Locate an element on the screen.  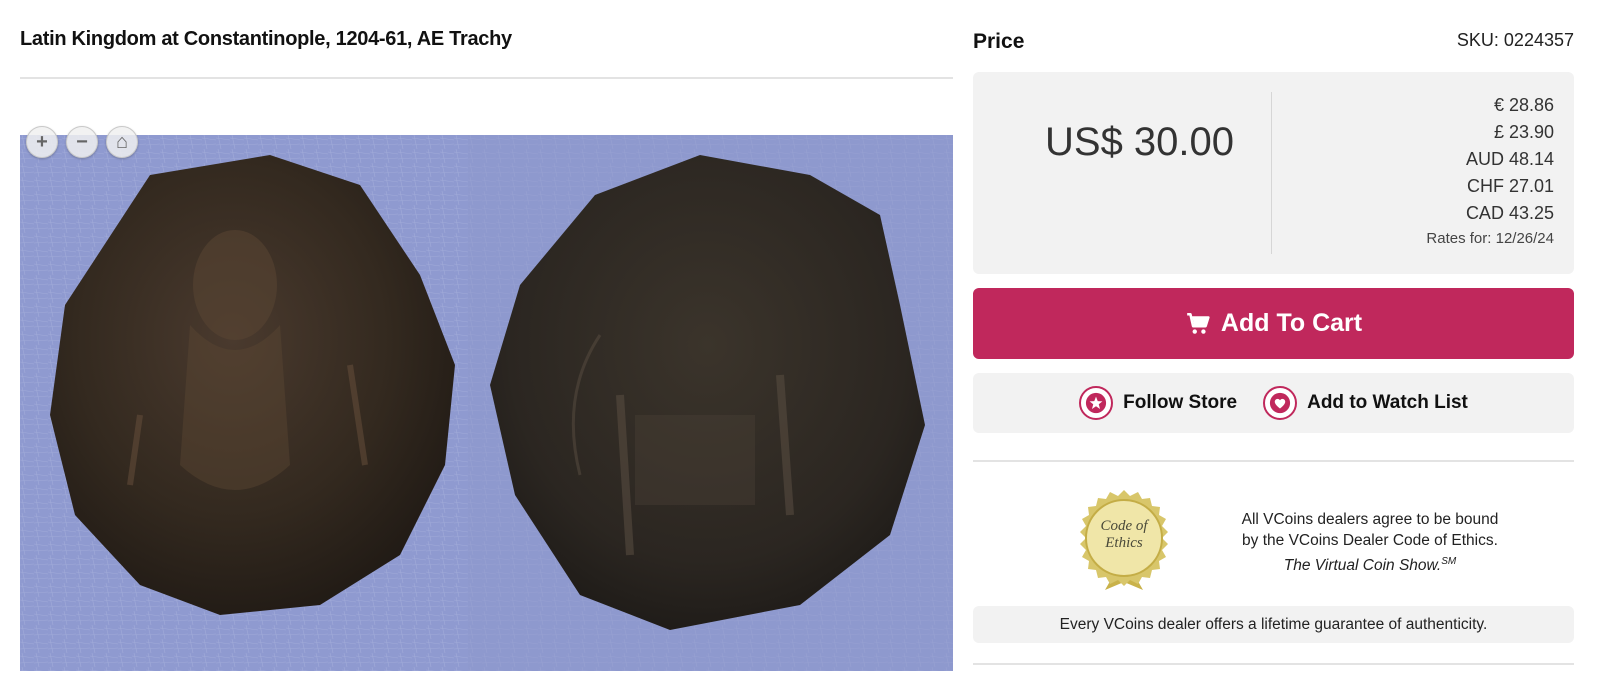
price-heading: Price is located at coordinates (999, 41).